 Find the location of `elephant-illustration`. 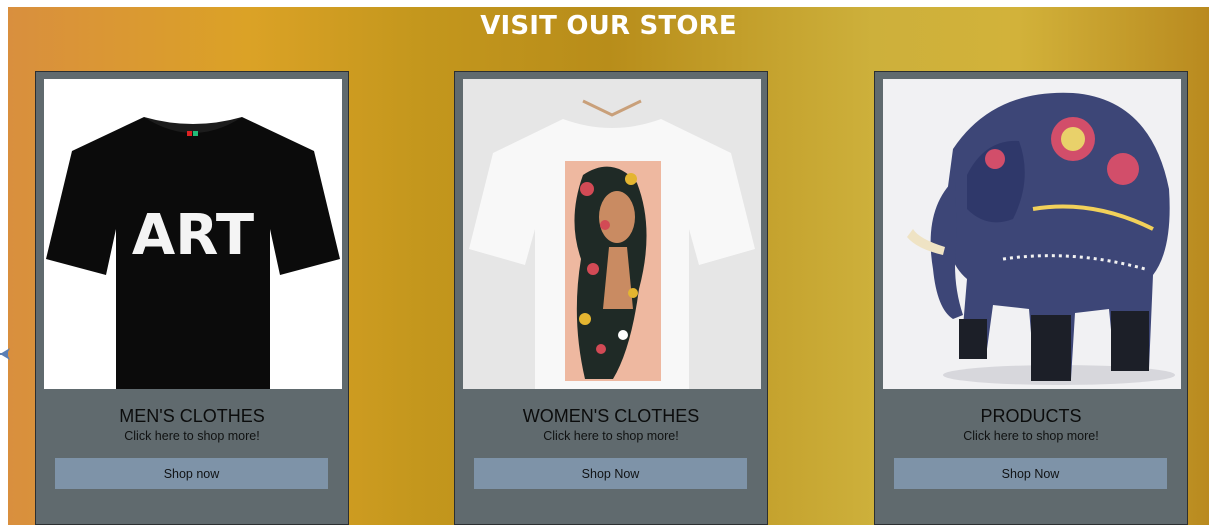

elephant-illustration is located at coordinates (1032, 234).